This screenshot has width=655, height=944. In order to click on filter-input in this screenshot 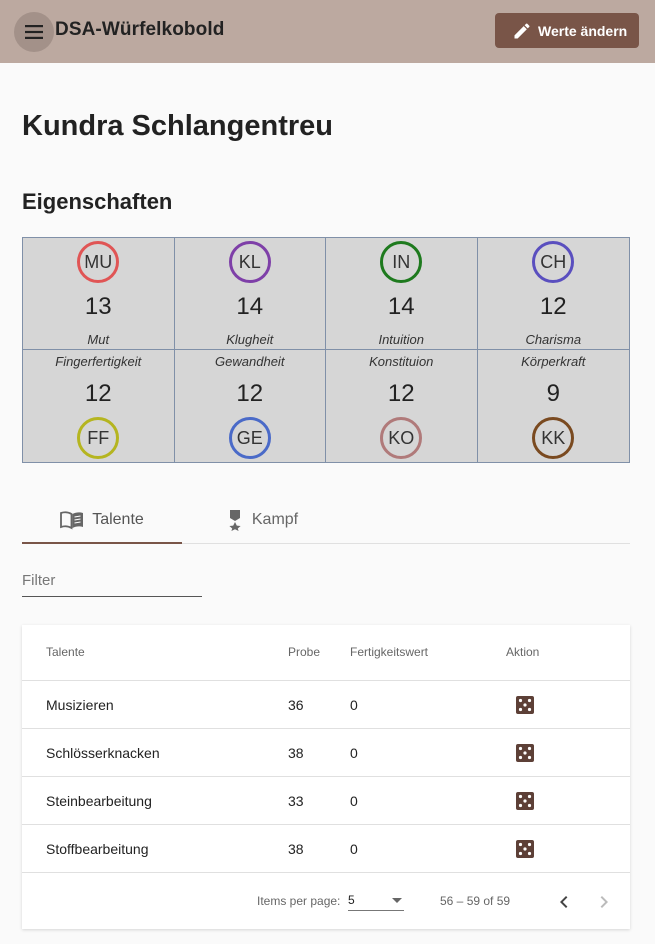, I will do `click(112, 580)`.